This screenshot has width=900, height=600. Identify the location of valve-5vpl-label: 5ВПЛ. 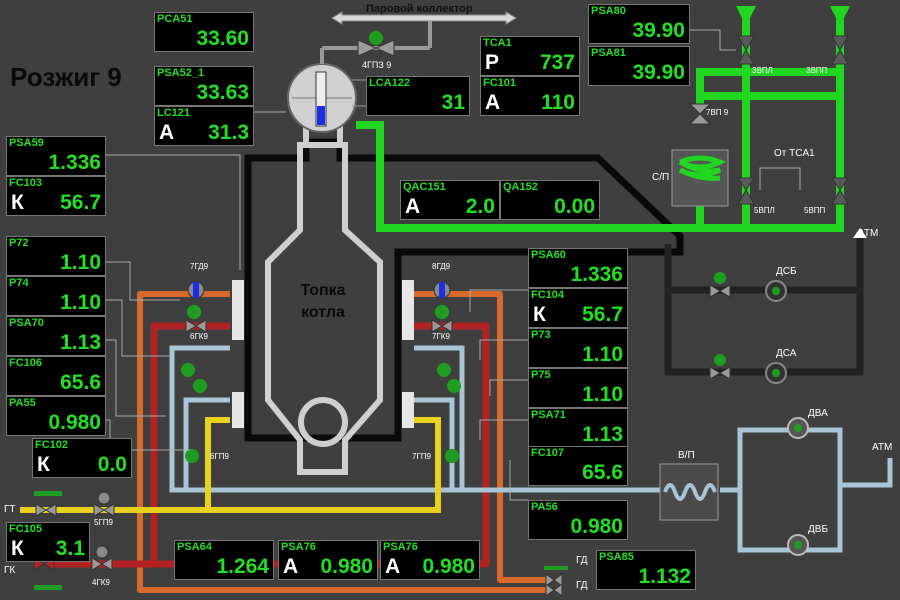
(764, 210).